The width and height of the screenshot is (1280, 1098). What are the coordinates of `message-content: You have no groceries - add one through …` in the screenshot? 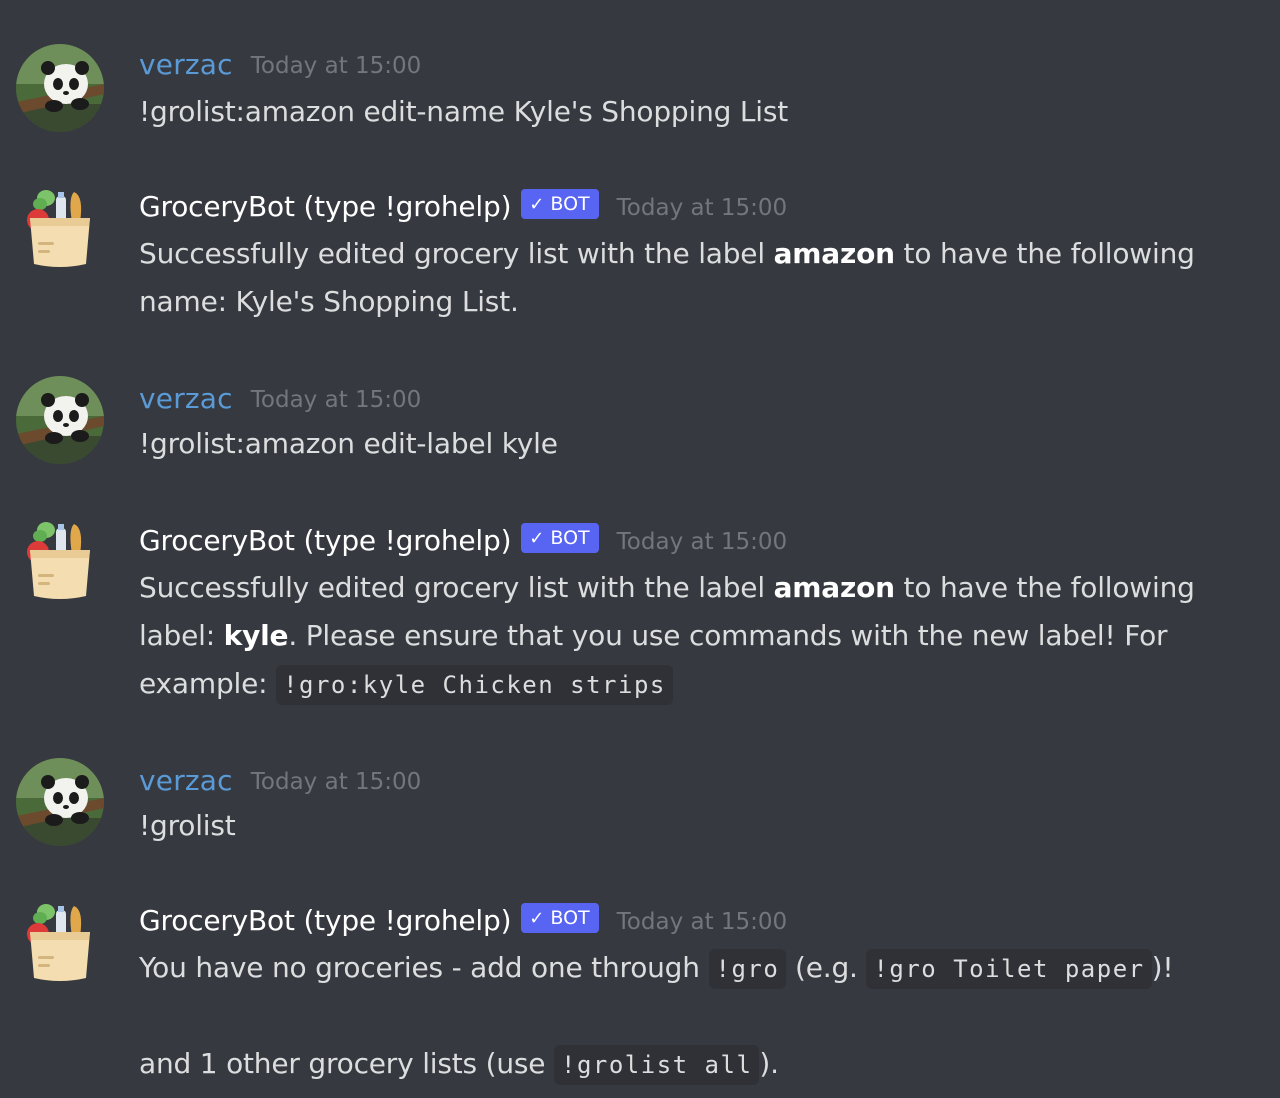 It's located at (699, 968).